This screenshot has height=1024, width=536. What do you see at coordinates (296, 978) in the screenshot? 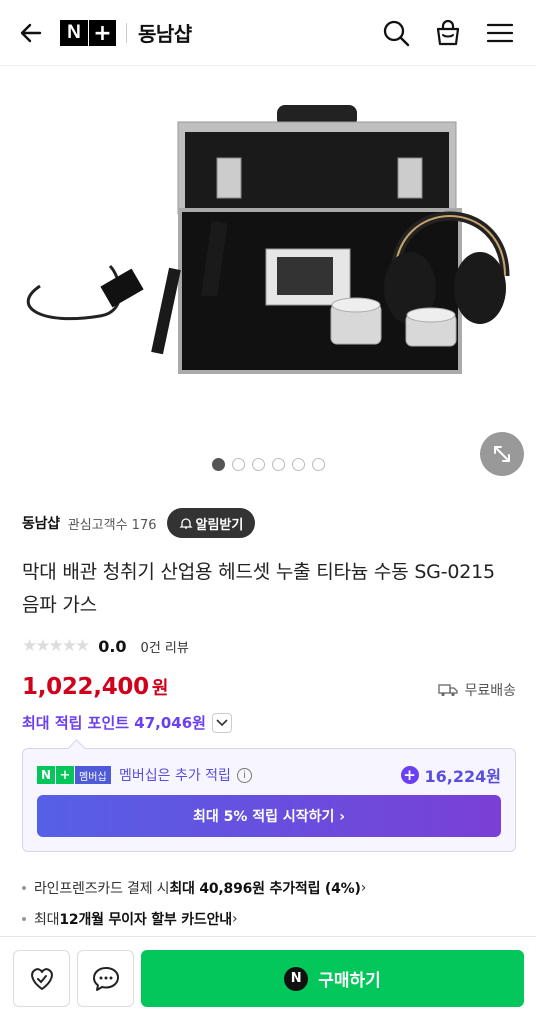
I see `naver-pay-icon: N` at bounding box center [296, 978].